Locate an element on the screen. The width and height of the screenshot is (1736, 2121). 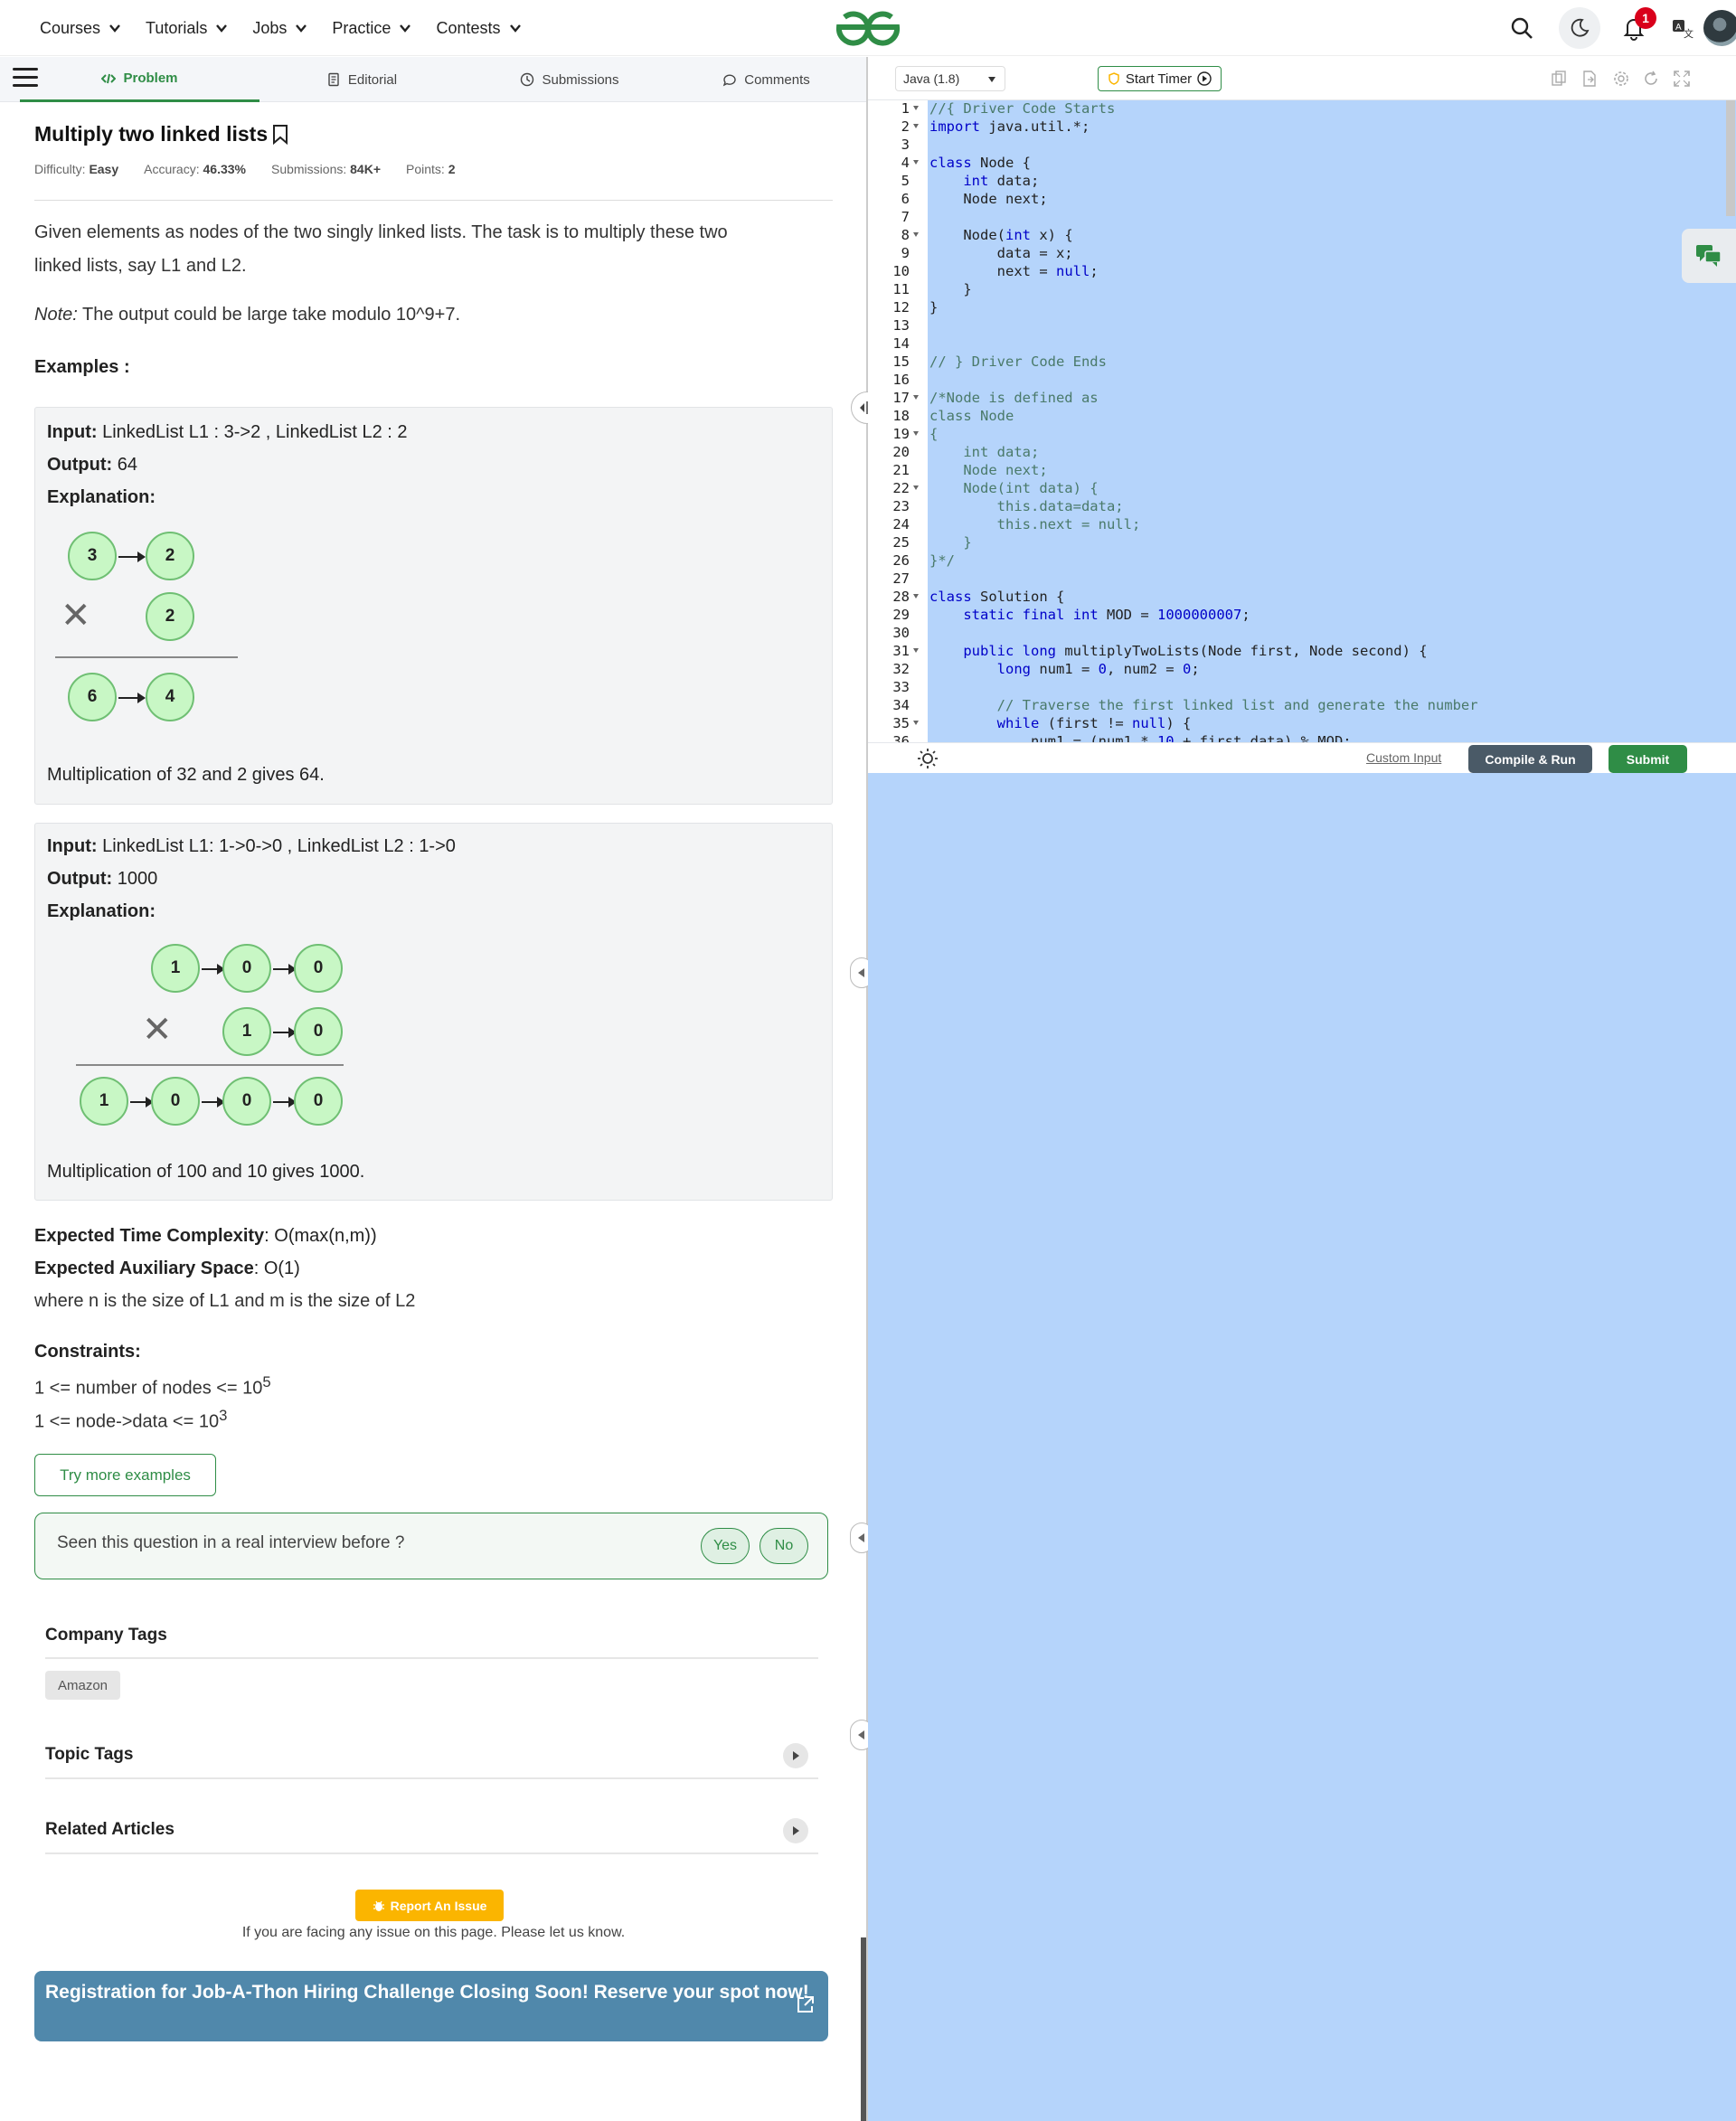
nav-practice: Practice is located at coordinates (372, 28).